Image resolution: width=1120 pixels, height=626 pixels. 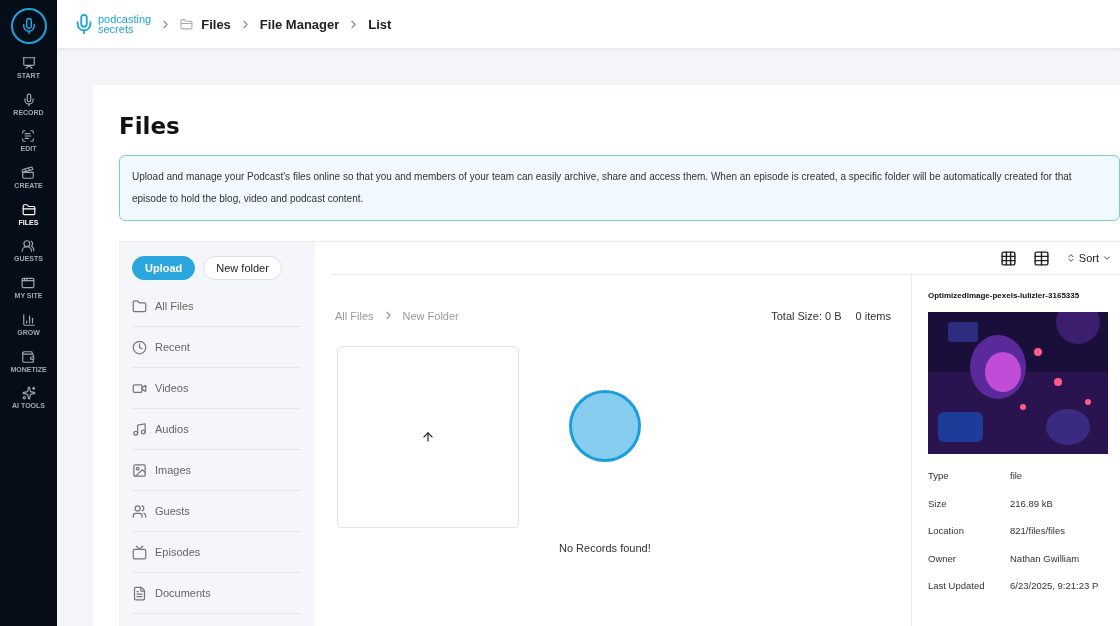 What do you see at coordinates (28, 393) in the screenshot?
I see `sparkles-icon` at bounding box center [28, 393].